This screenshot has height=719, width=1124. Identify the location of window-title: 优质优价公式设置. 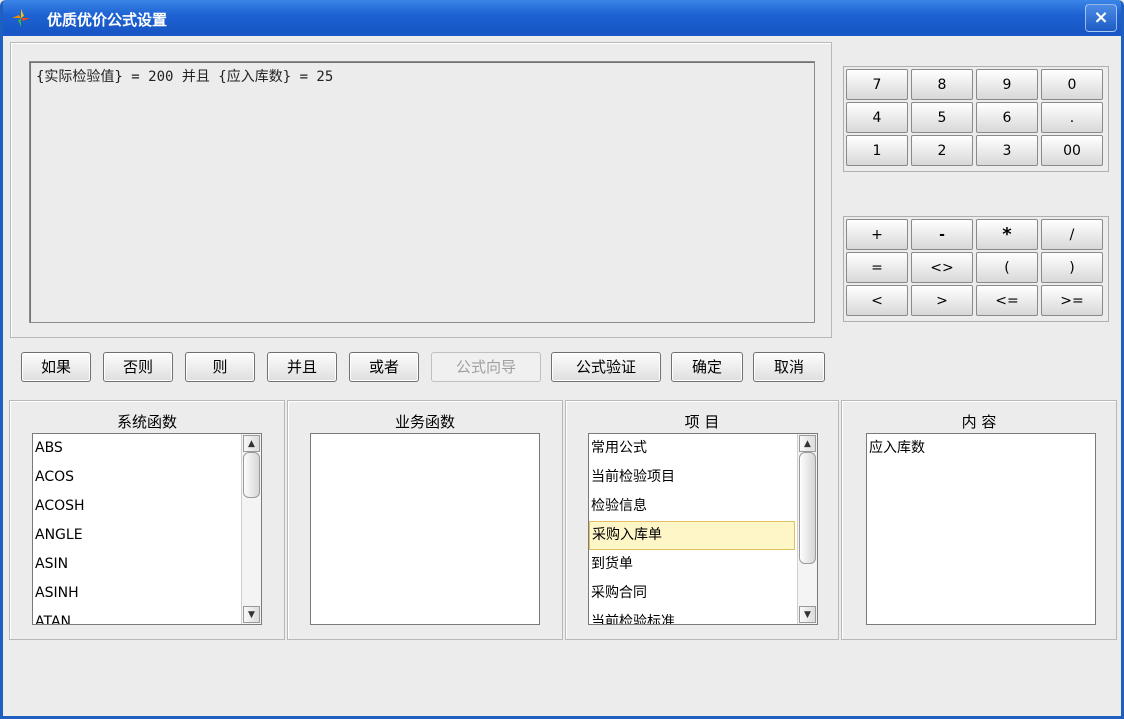
(107, 20).